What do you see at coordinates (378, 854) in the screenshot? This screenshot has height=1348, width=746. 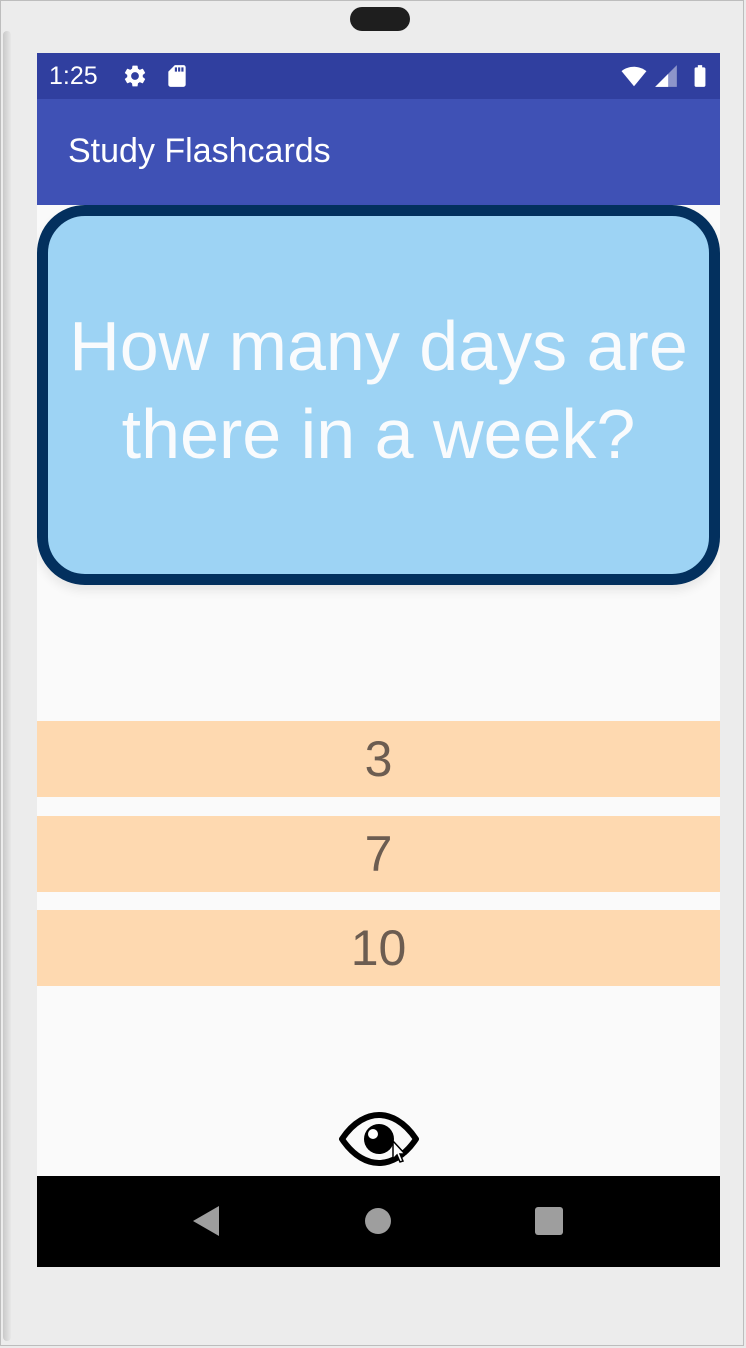 I see `answer-option-2: 7` at bounding box center [378, 854].